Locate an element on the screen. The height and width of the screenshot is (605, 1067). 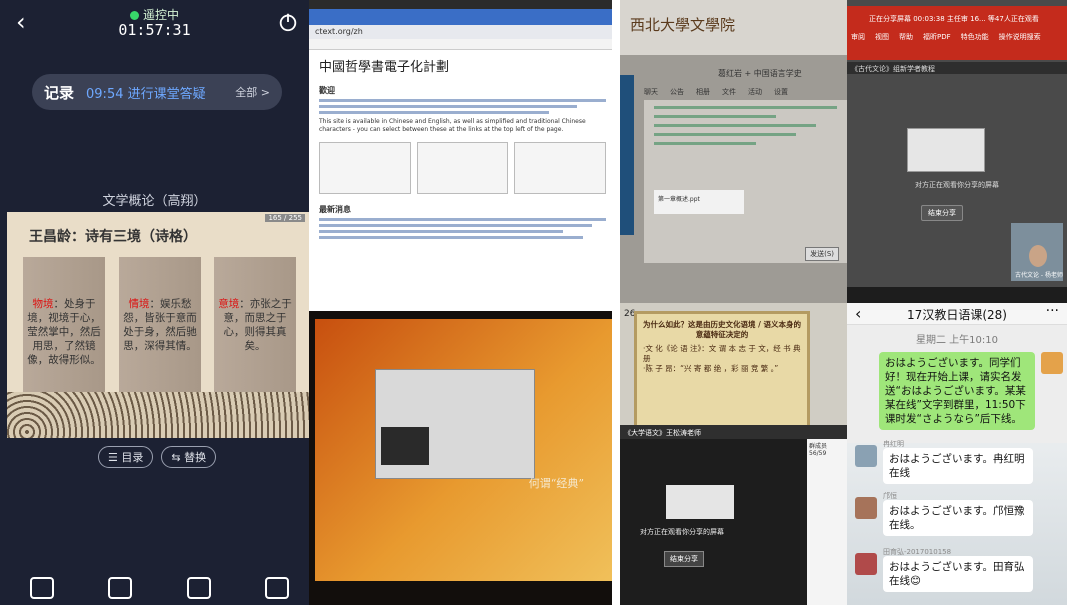
pen-icon is located at coordinates (120, 588).